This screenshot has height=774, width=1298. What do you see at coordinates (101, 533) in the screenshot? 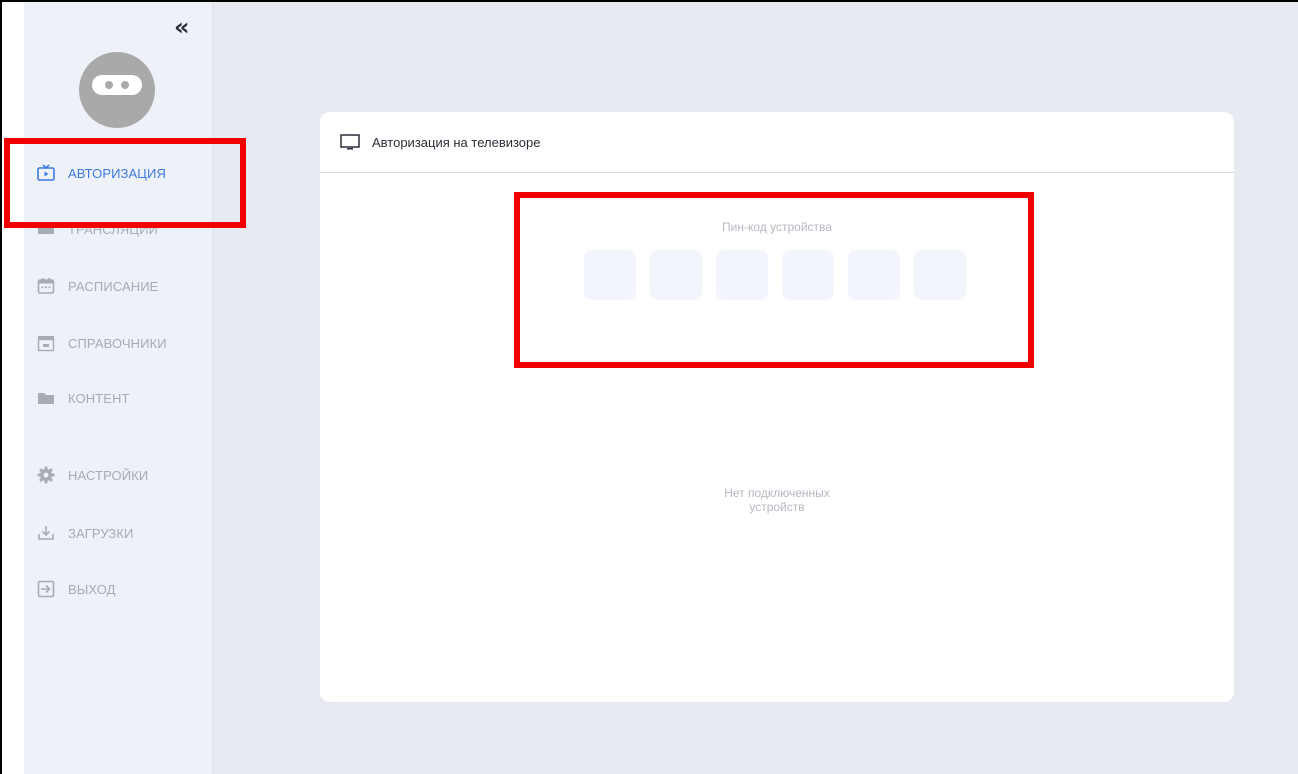
I see `sidebar-item-label: ЗАГРУЗКИ` at bounding box center [101, 533].